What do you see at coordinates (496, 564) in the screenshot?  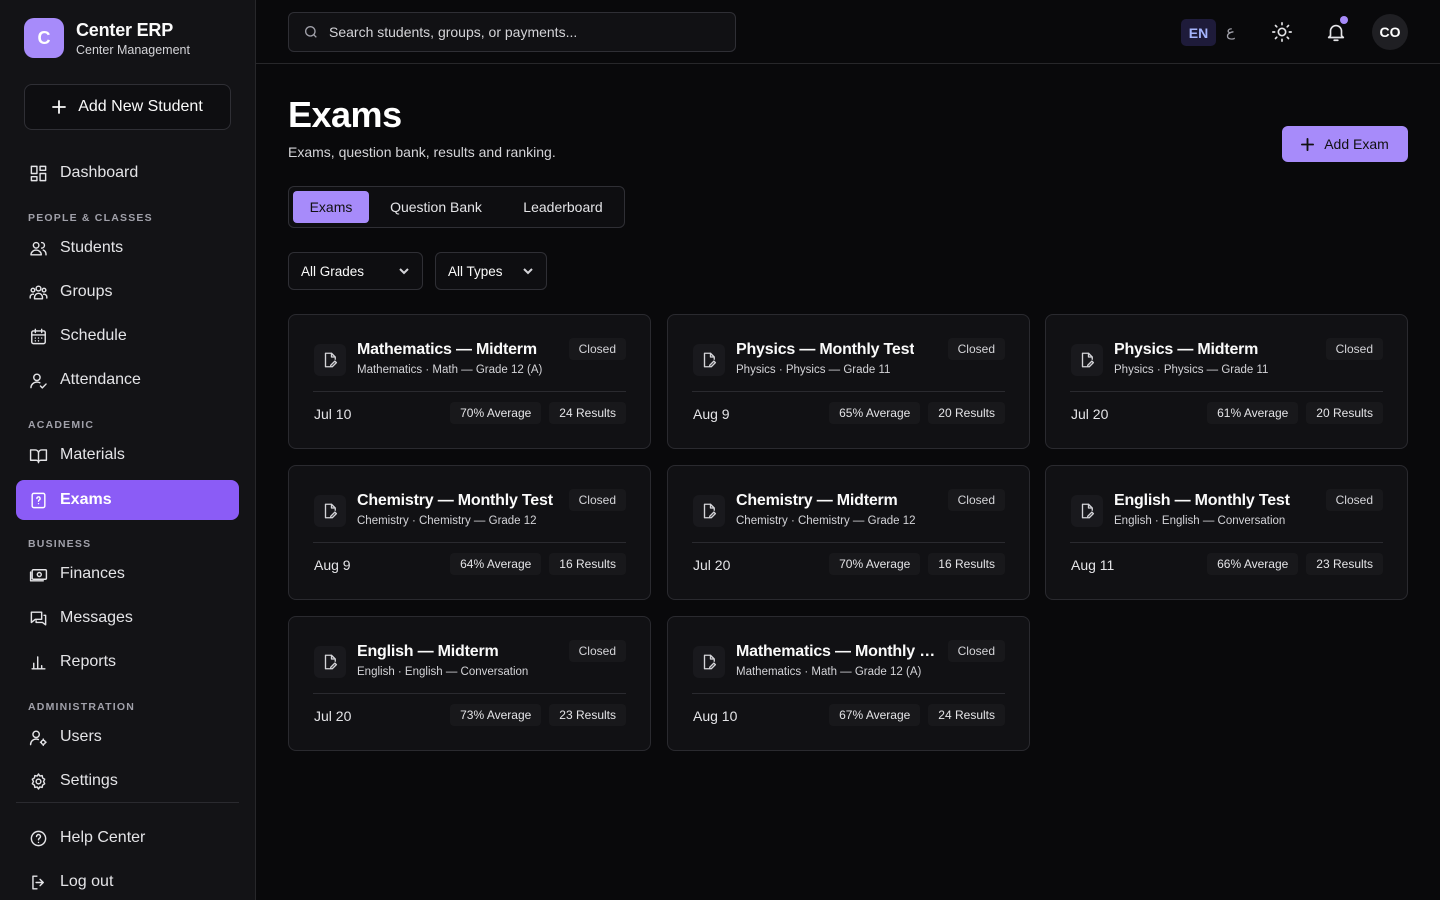 I see `average-badge: 64% Average` at bounding box center [496, 564].